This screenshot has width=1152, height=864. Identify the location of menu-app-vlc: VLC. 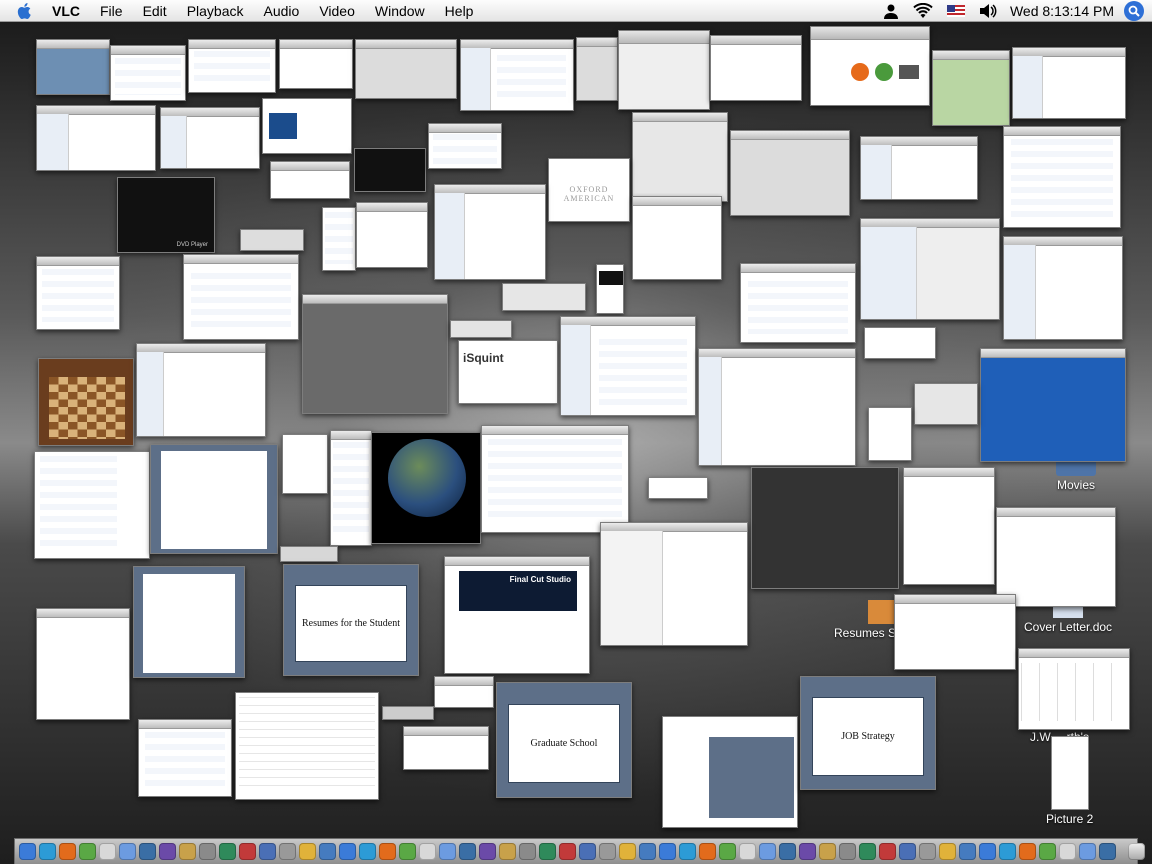
(69, 11).